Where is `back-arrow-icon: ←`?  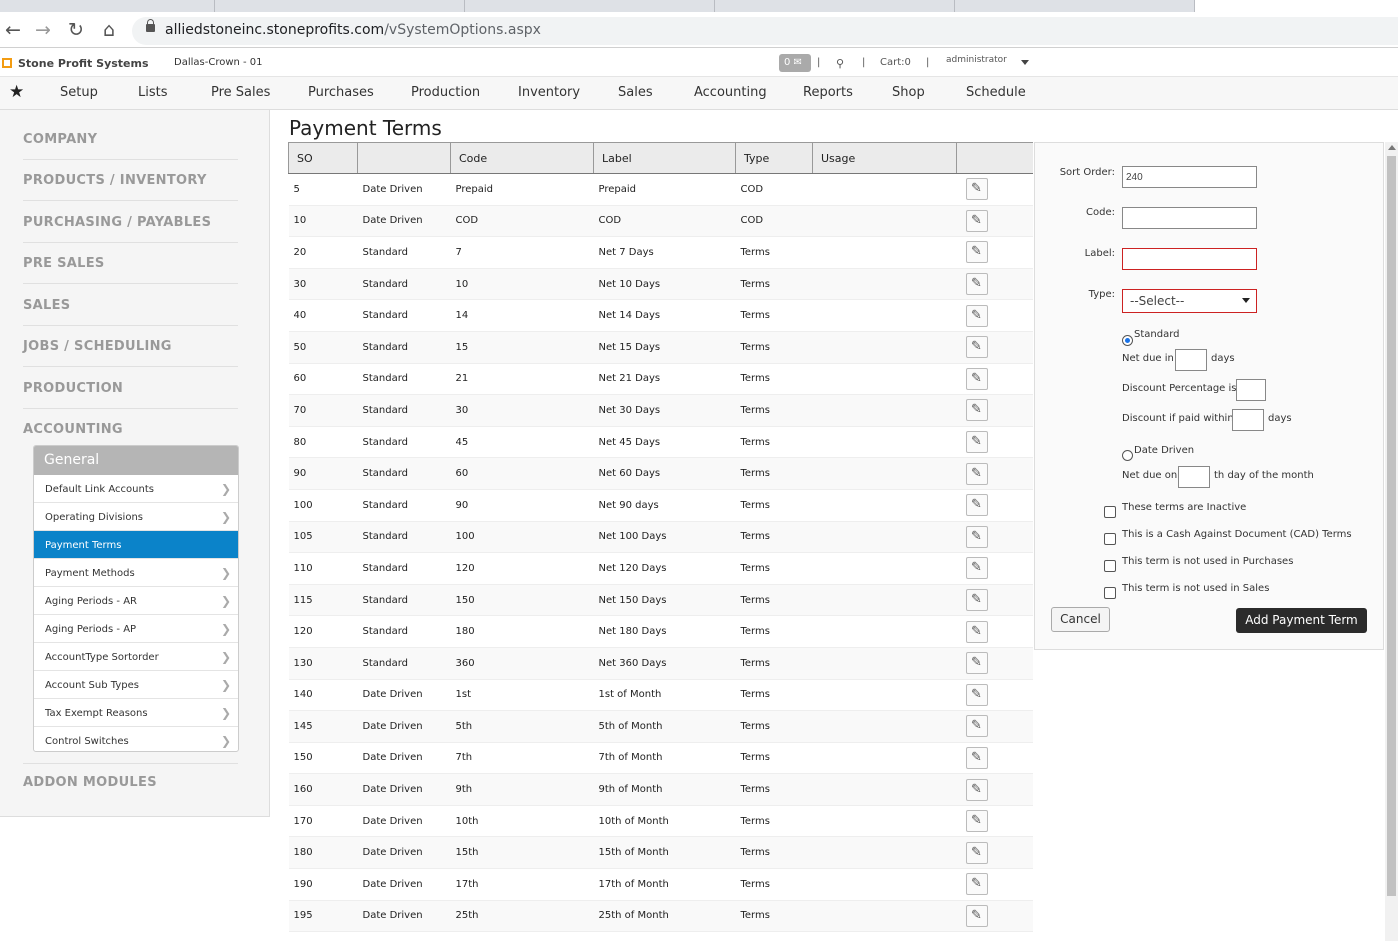 back-arrow-icon: ← is located at coordinates (13, 30).